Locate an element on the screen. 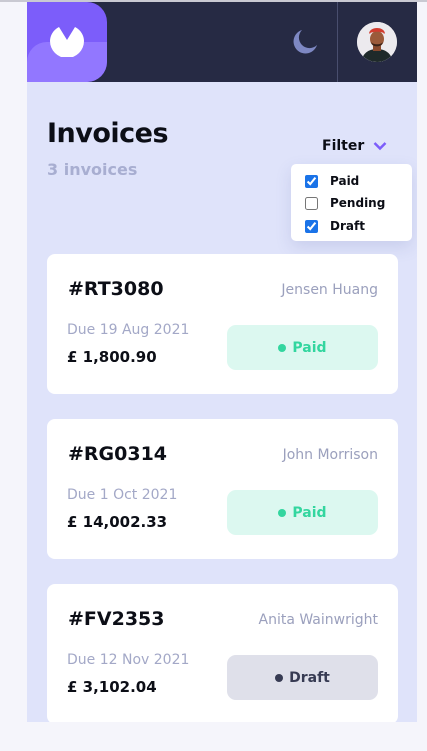 Image resolution: width=427 pixels, height=751 pixels. client-name: Anita Wainwright is located at coordinates (318, 620).